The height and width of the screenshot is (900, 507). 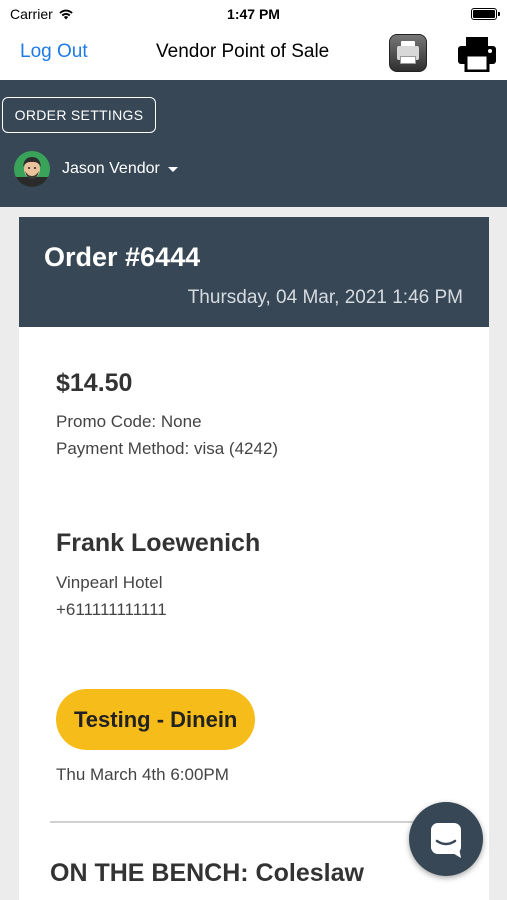 I want to click on vendor-menu: Jason Vendor, so click(x=96, y=169).